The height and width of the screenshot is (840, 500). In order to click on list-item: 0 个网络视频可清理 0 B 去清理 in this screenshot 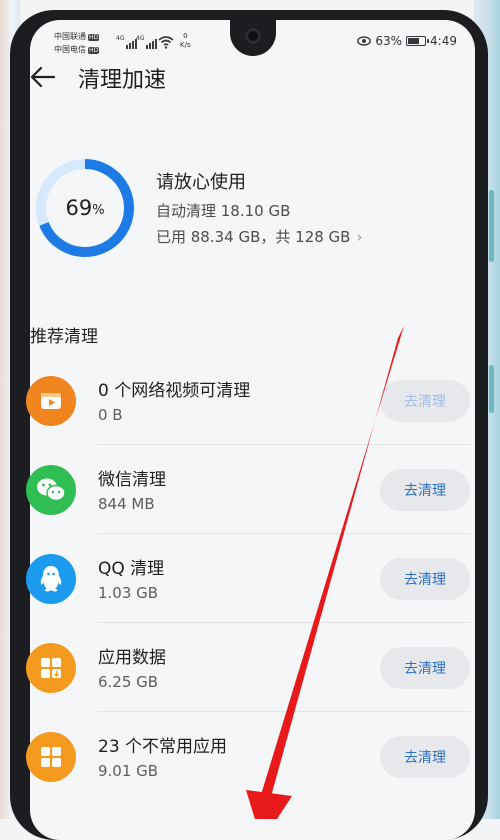, I will do `click(250, 400)`.